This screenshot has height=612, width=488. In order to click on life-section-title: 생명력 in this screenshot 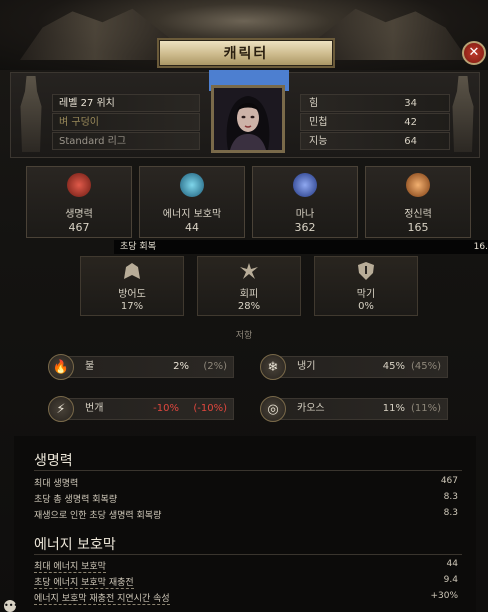, I will do `click(53, 461)`.